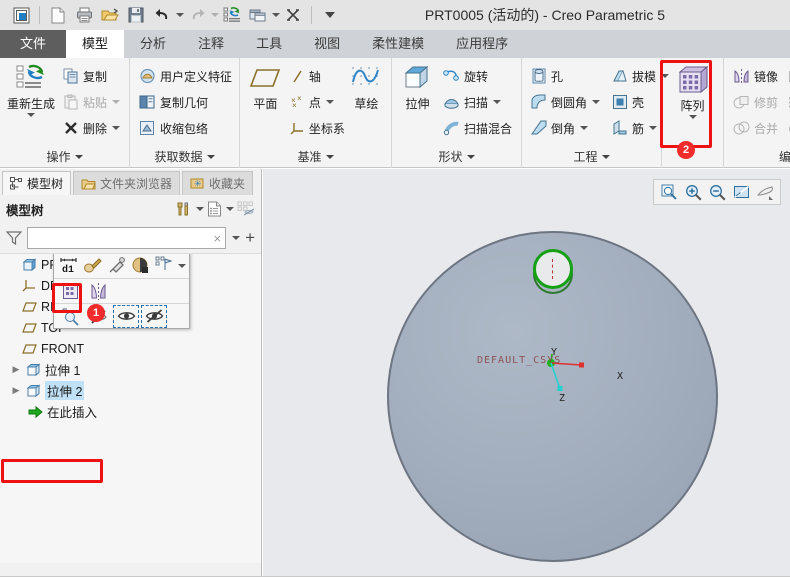 This screenshot has height=577, width=790. What do you see at coordinates (366, 87) in the screenshot?
I see `sketch-button: 草绘` at bounding box center [366, 87].